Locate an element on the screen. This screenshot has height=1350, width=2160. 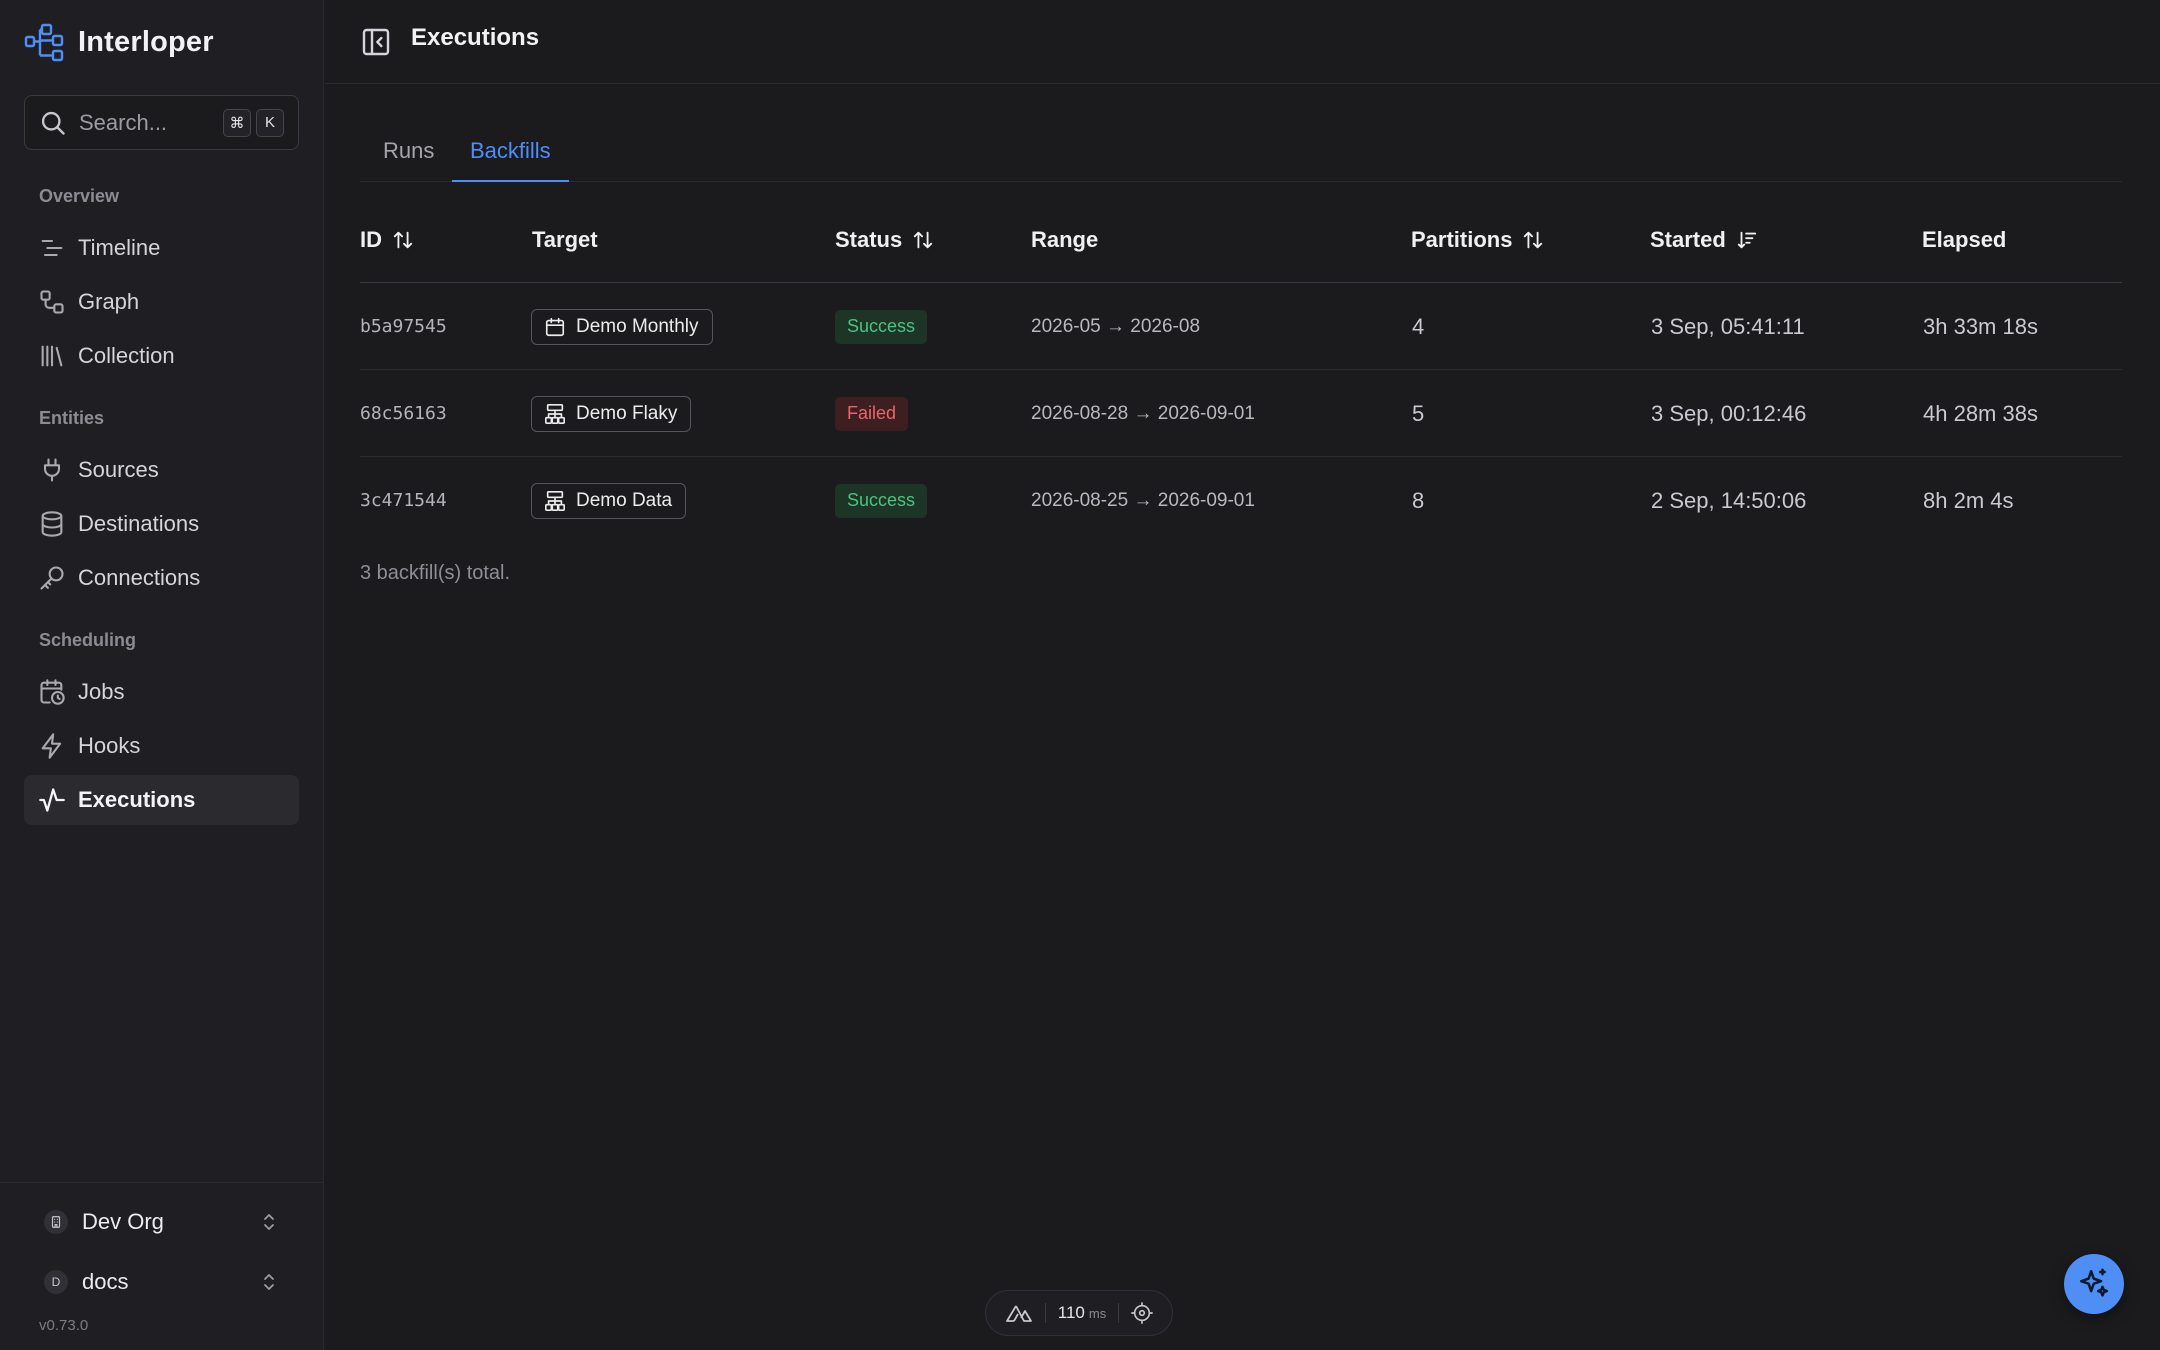
render-time: 110 ms is located at coordinates (1082, 1313).